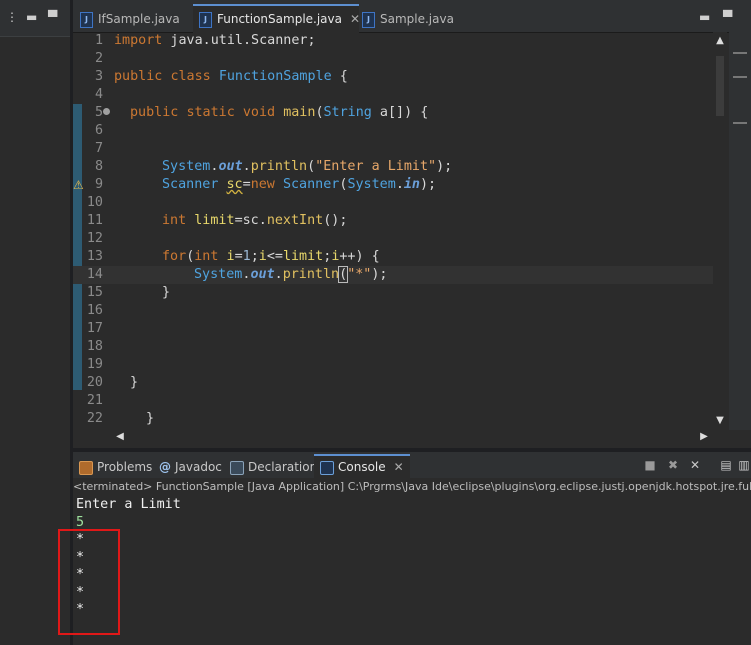  What do you see at coordinates (98, 58) in the screenshot?
I see `code-line: 2` at bounding box center [98, 58].